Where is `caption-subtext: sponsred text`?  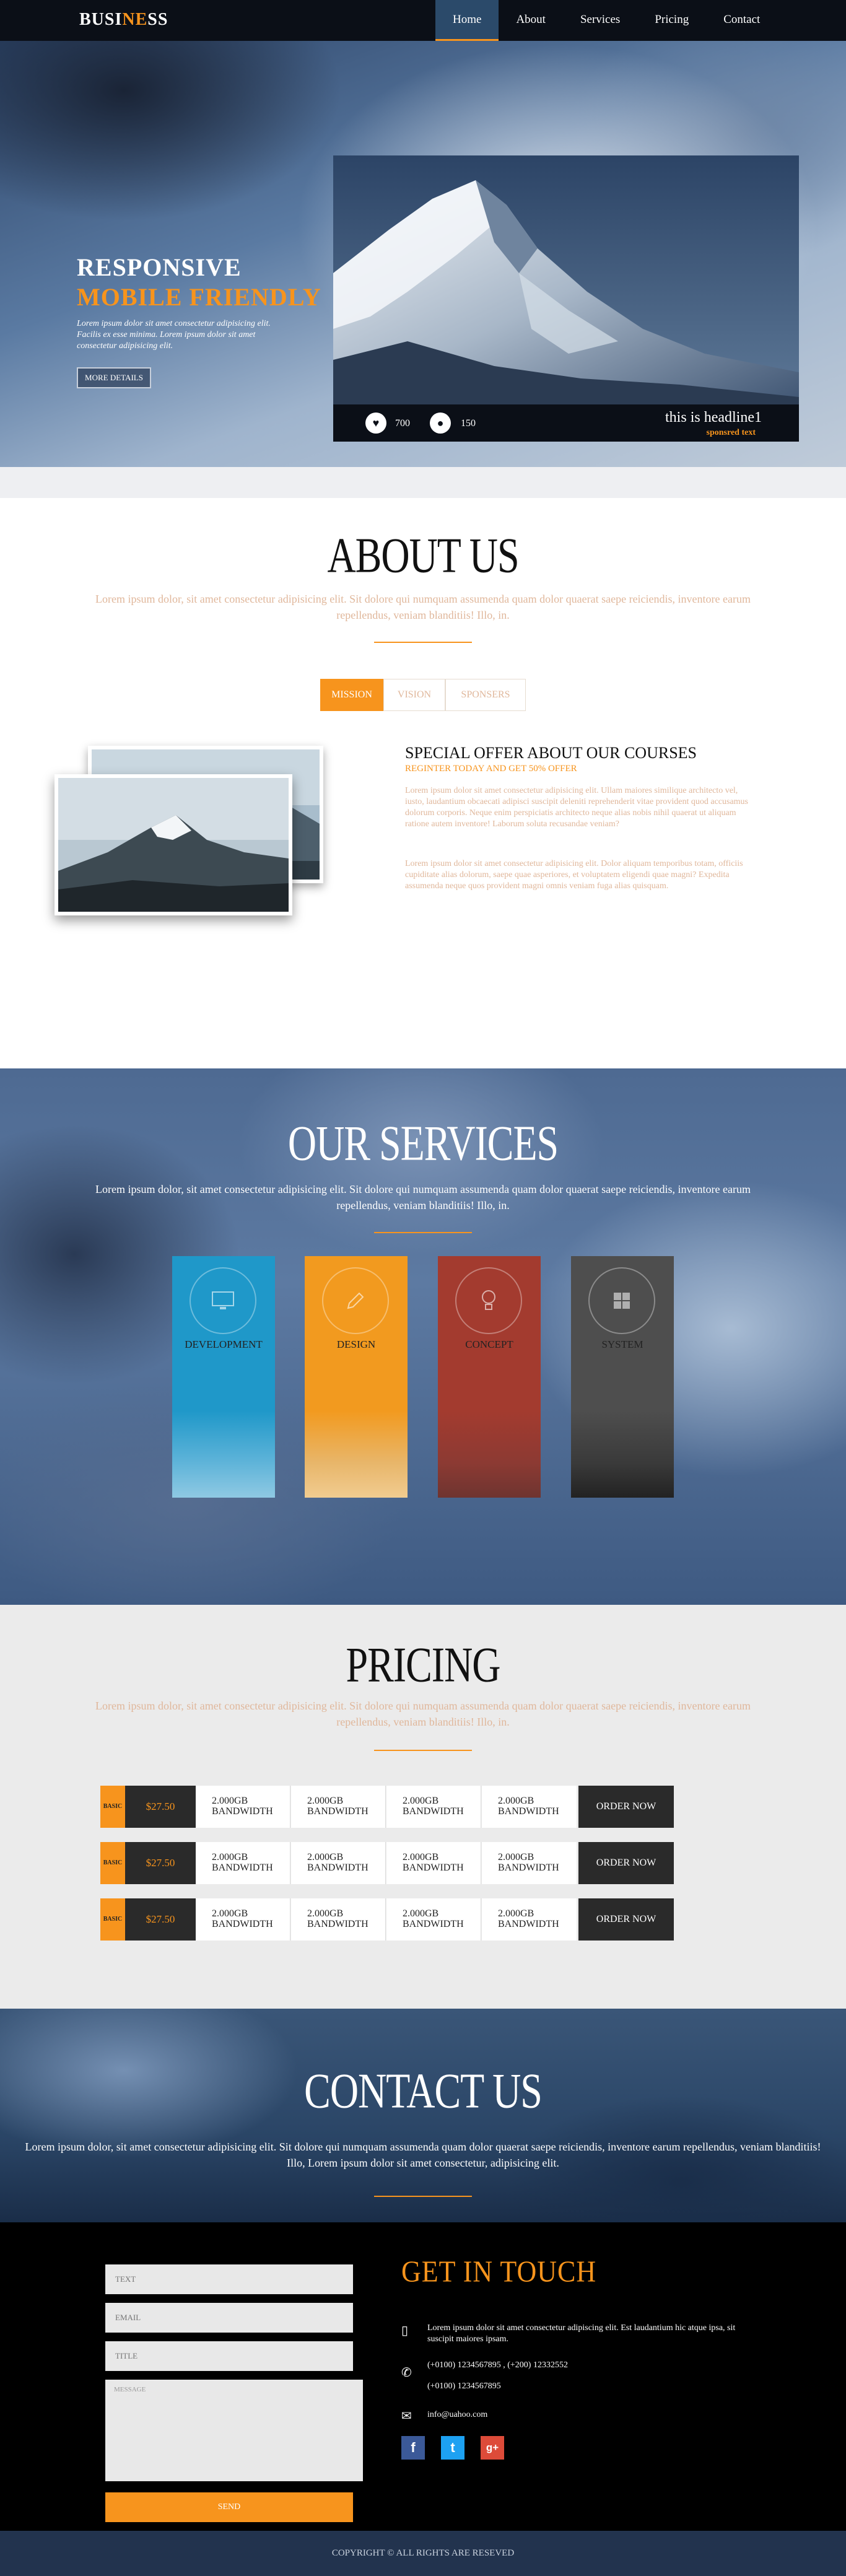
caption-subtext: sponsred text is located at coordinates (731, 432).